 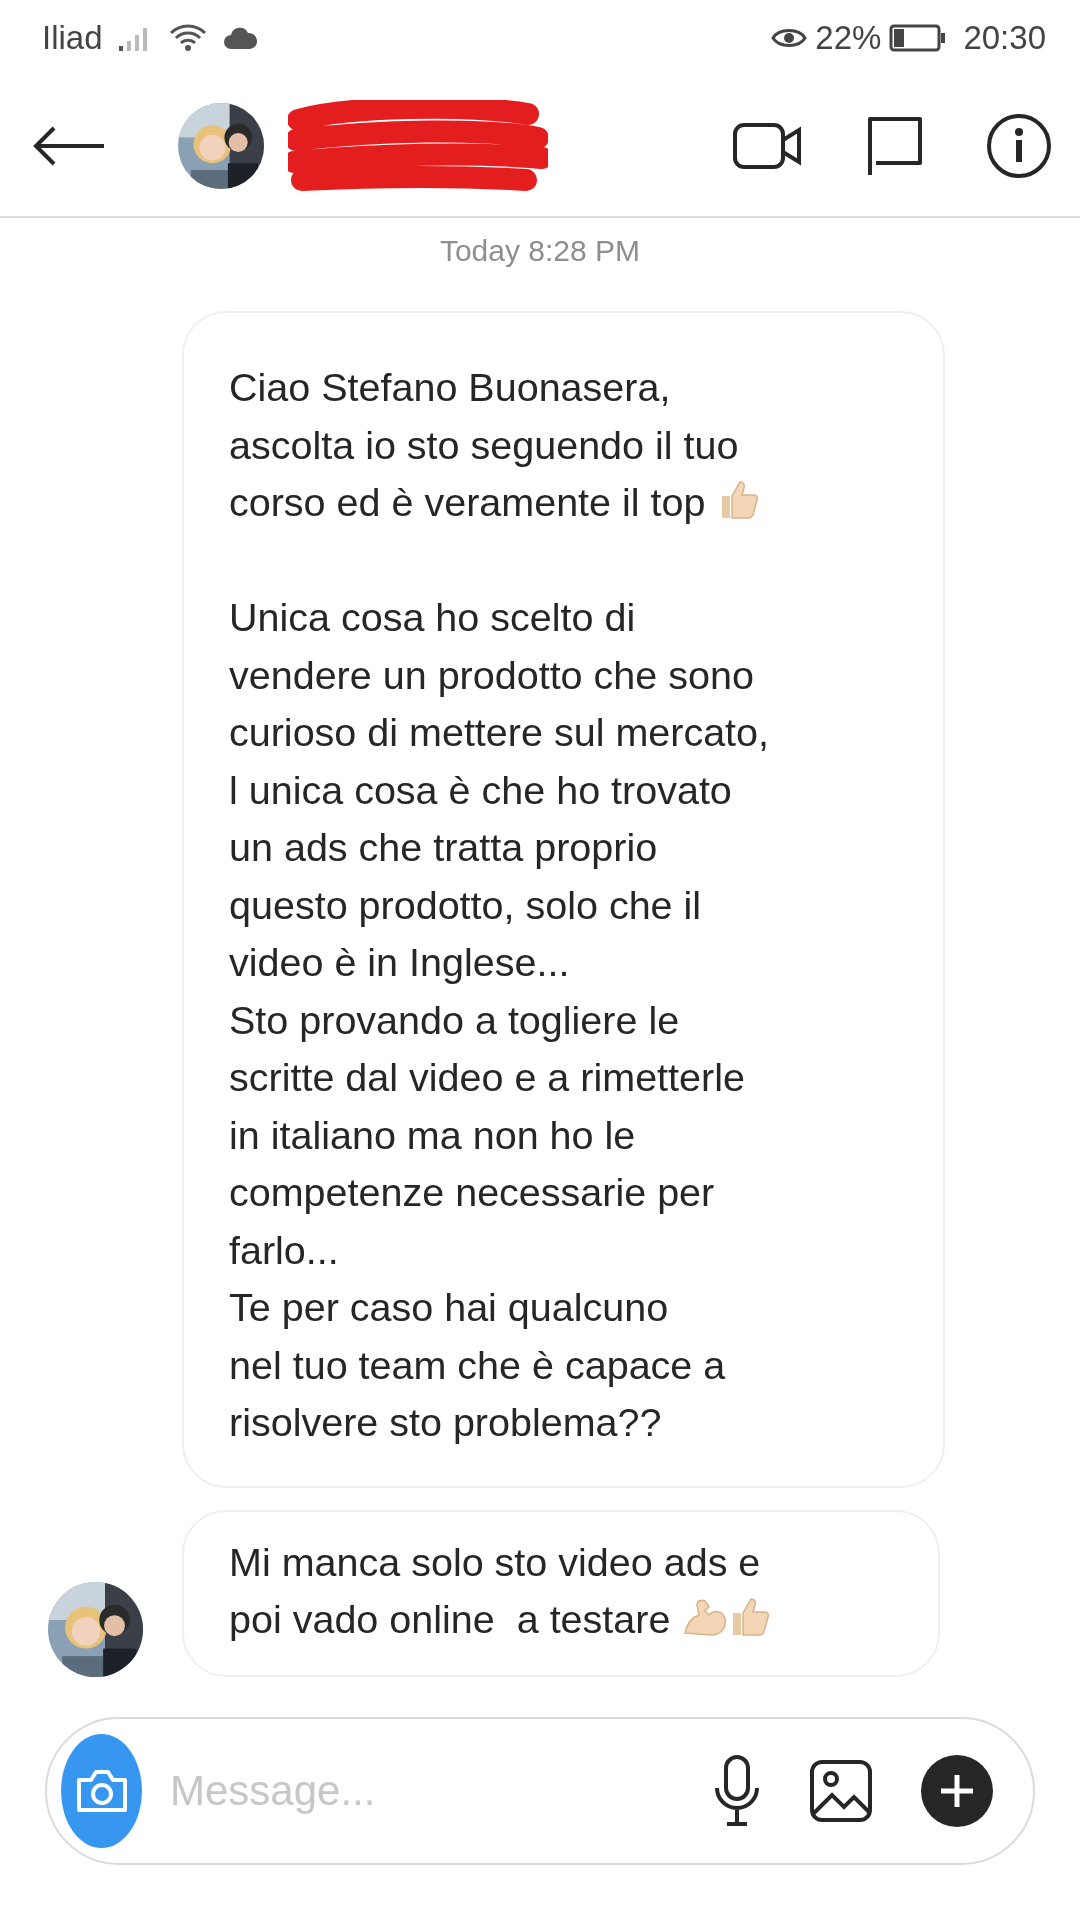 I want to click on message-timestamp: Today 8:28 PM, so click(x=540, y=251).